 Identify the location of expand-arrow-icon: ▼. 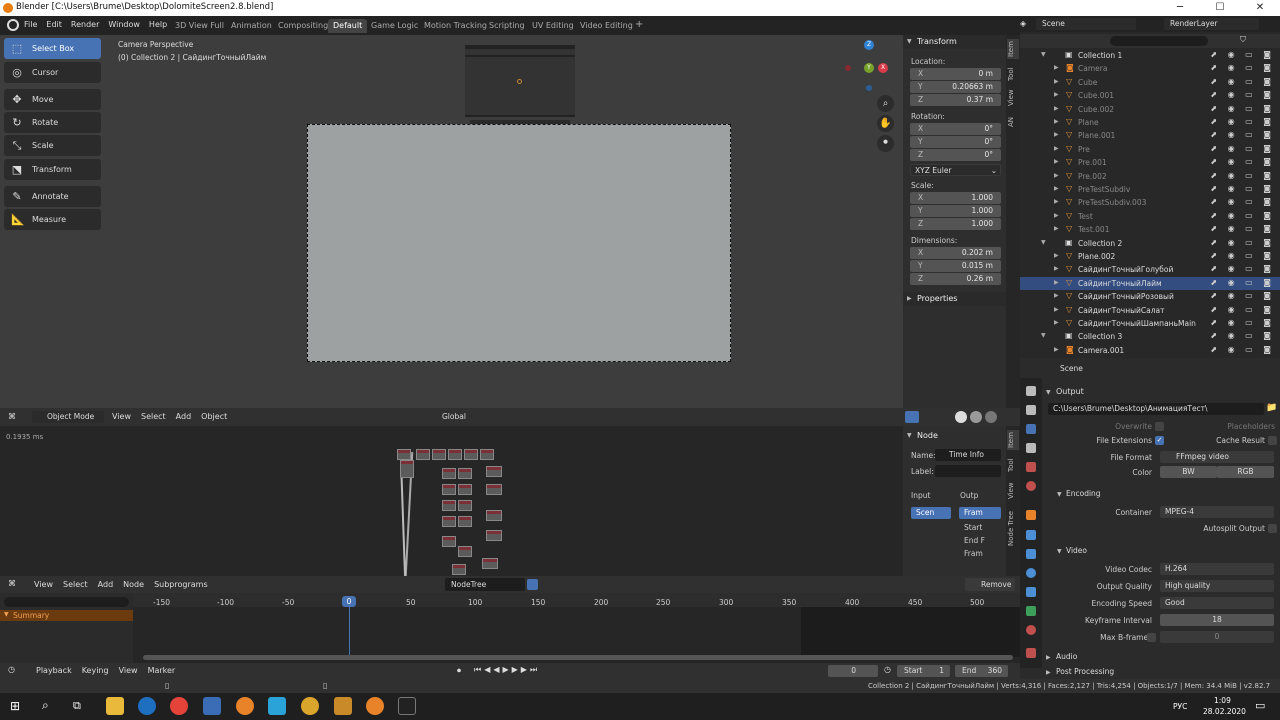
(1043, 335).